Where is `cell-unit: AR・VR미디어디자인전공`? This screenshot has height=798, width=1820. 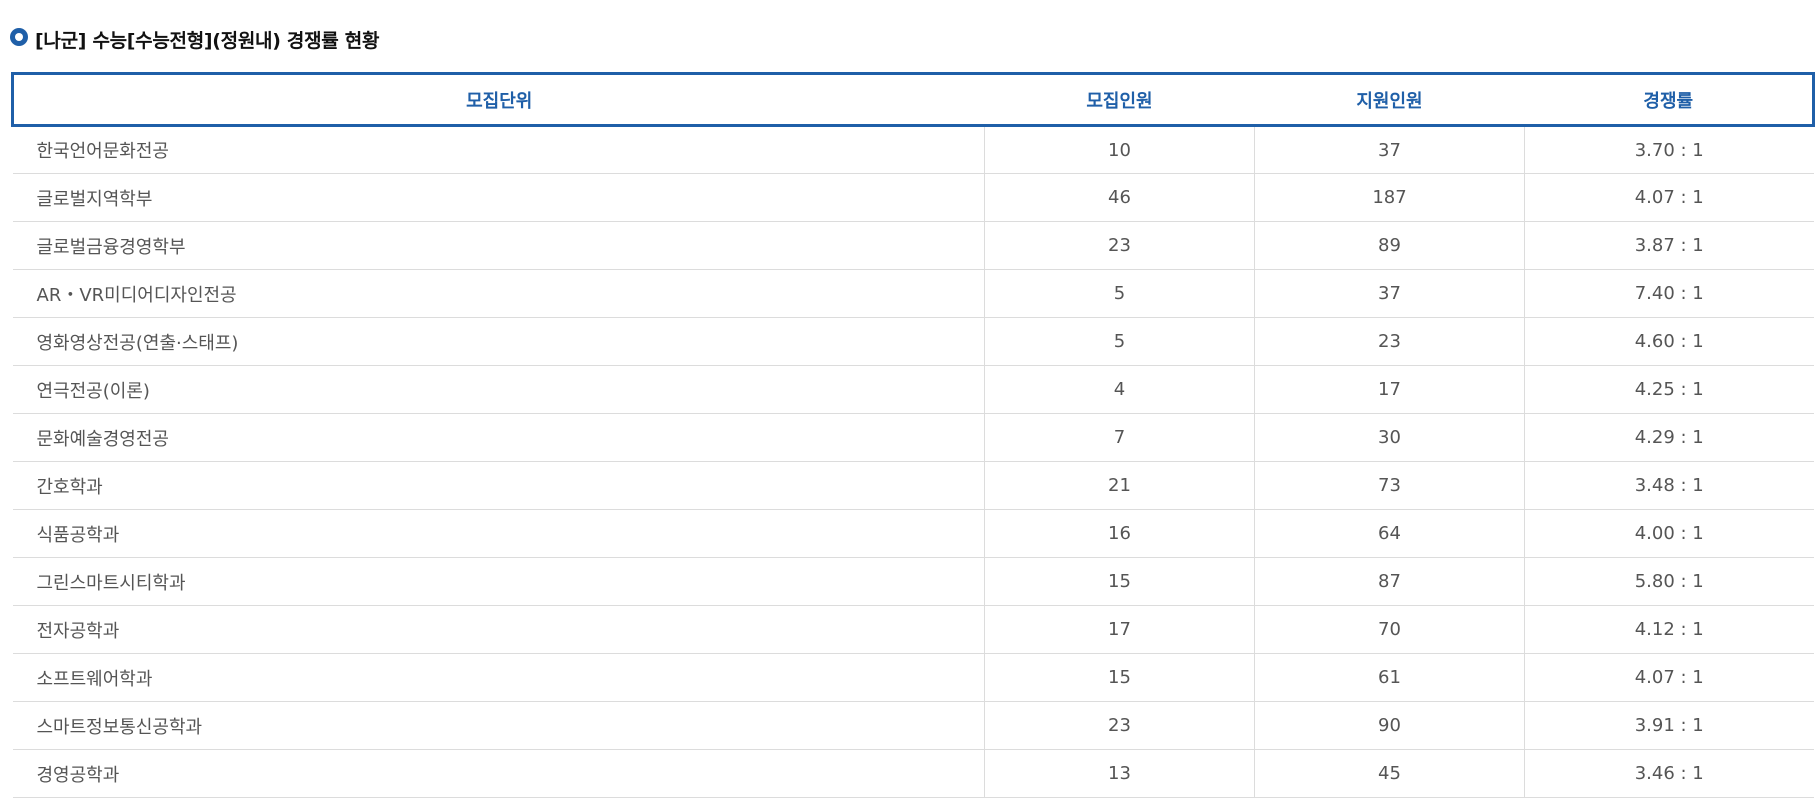 cell-unit: AR・VR미디어디자인전공 is located at coordinates (498, 293).